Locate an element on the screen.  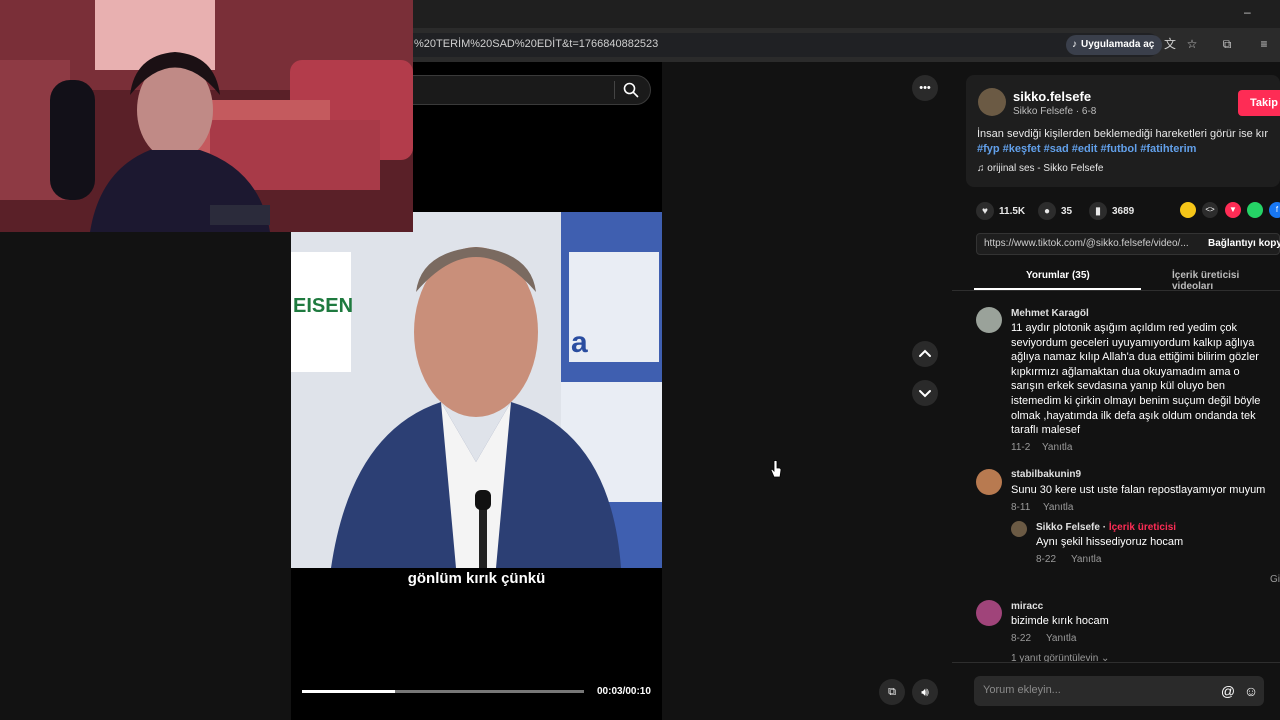
emoji-icon: ☺ is located at coordinates (1251, 691).